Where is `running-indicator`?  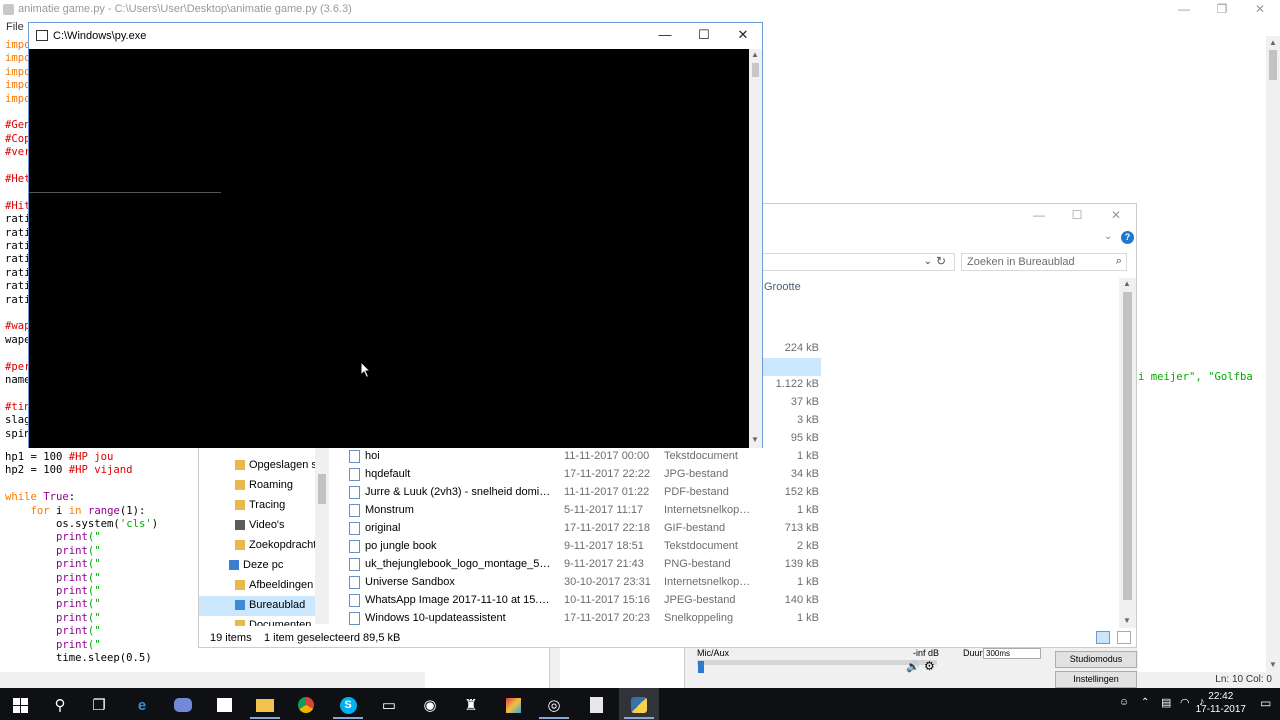
running-indicator is located at coordinates (265, 718).